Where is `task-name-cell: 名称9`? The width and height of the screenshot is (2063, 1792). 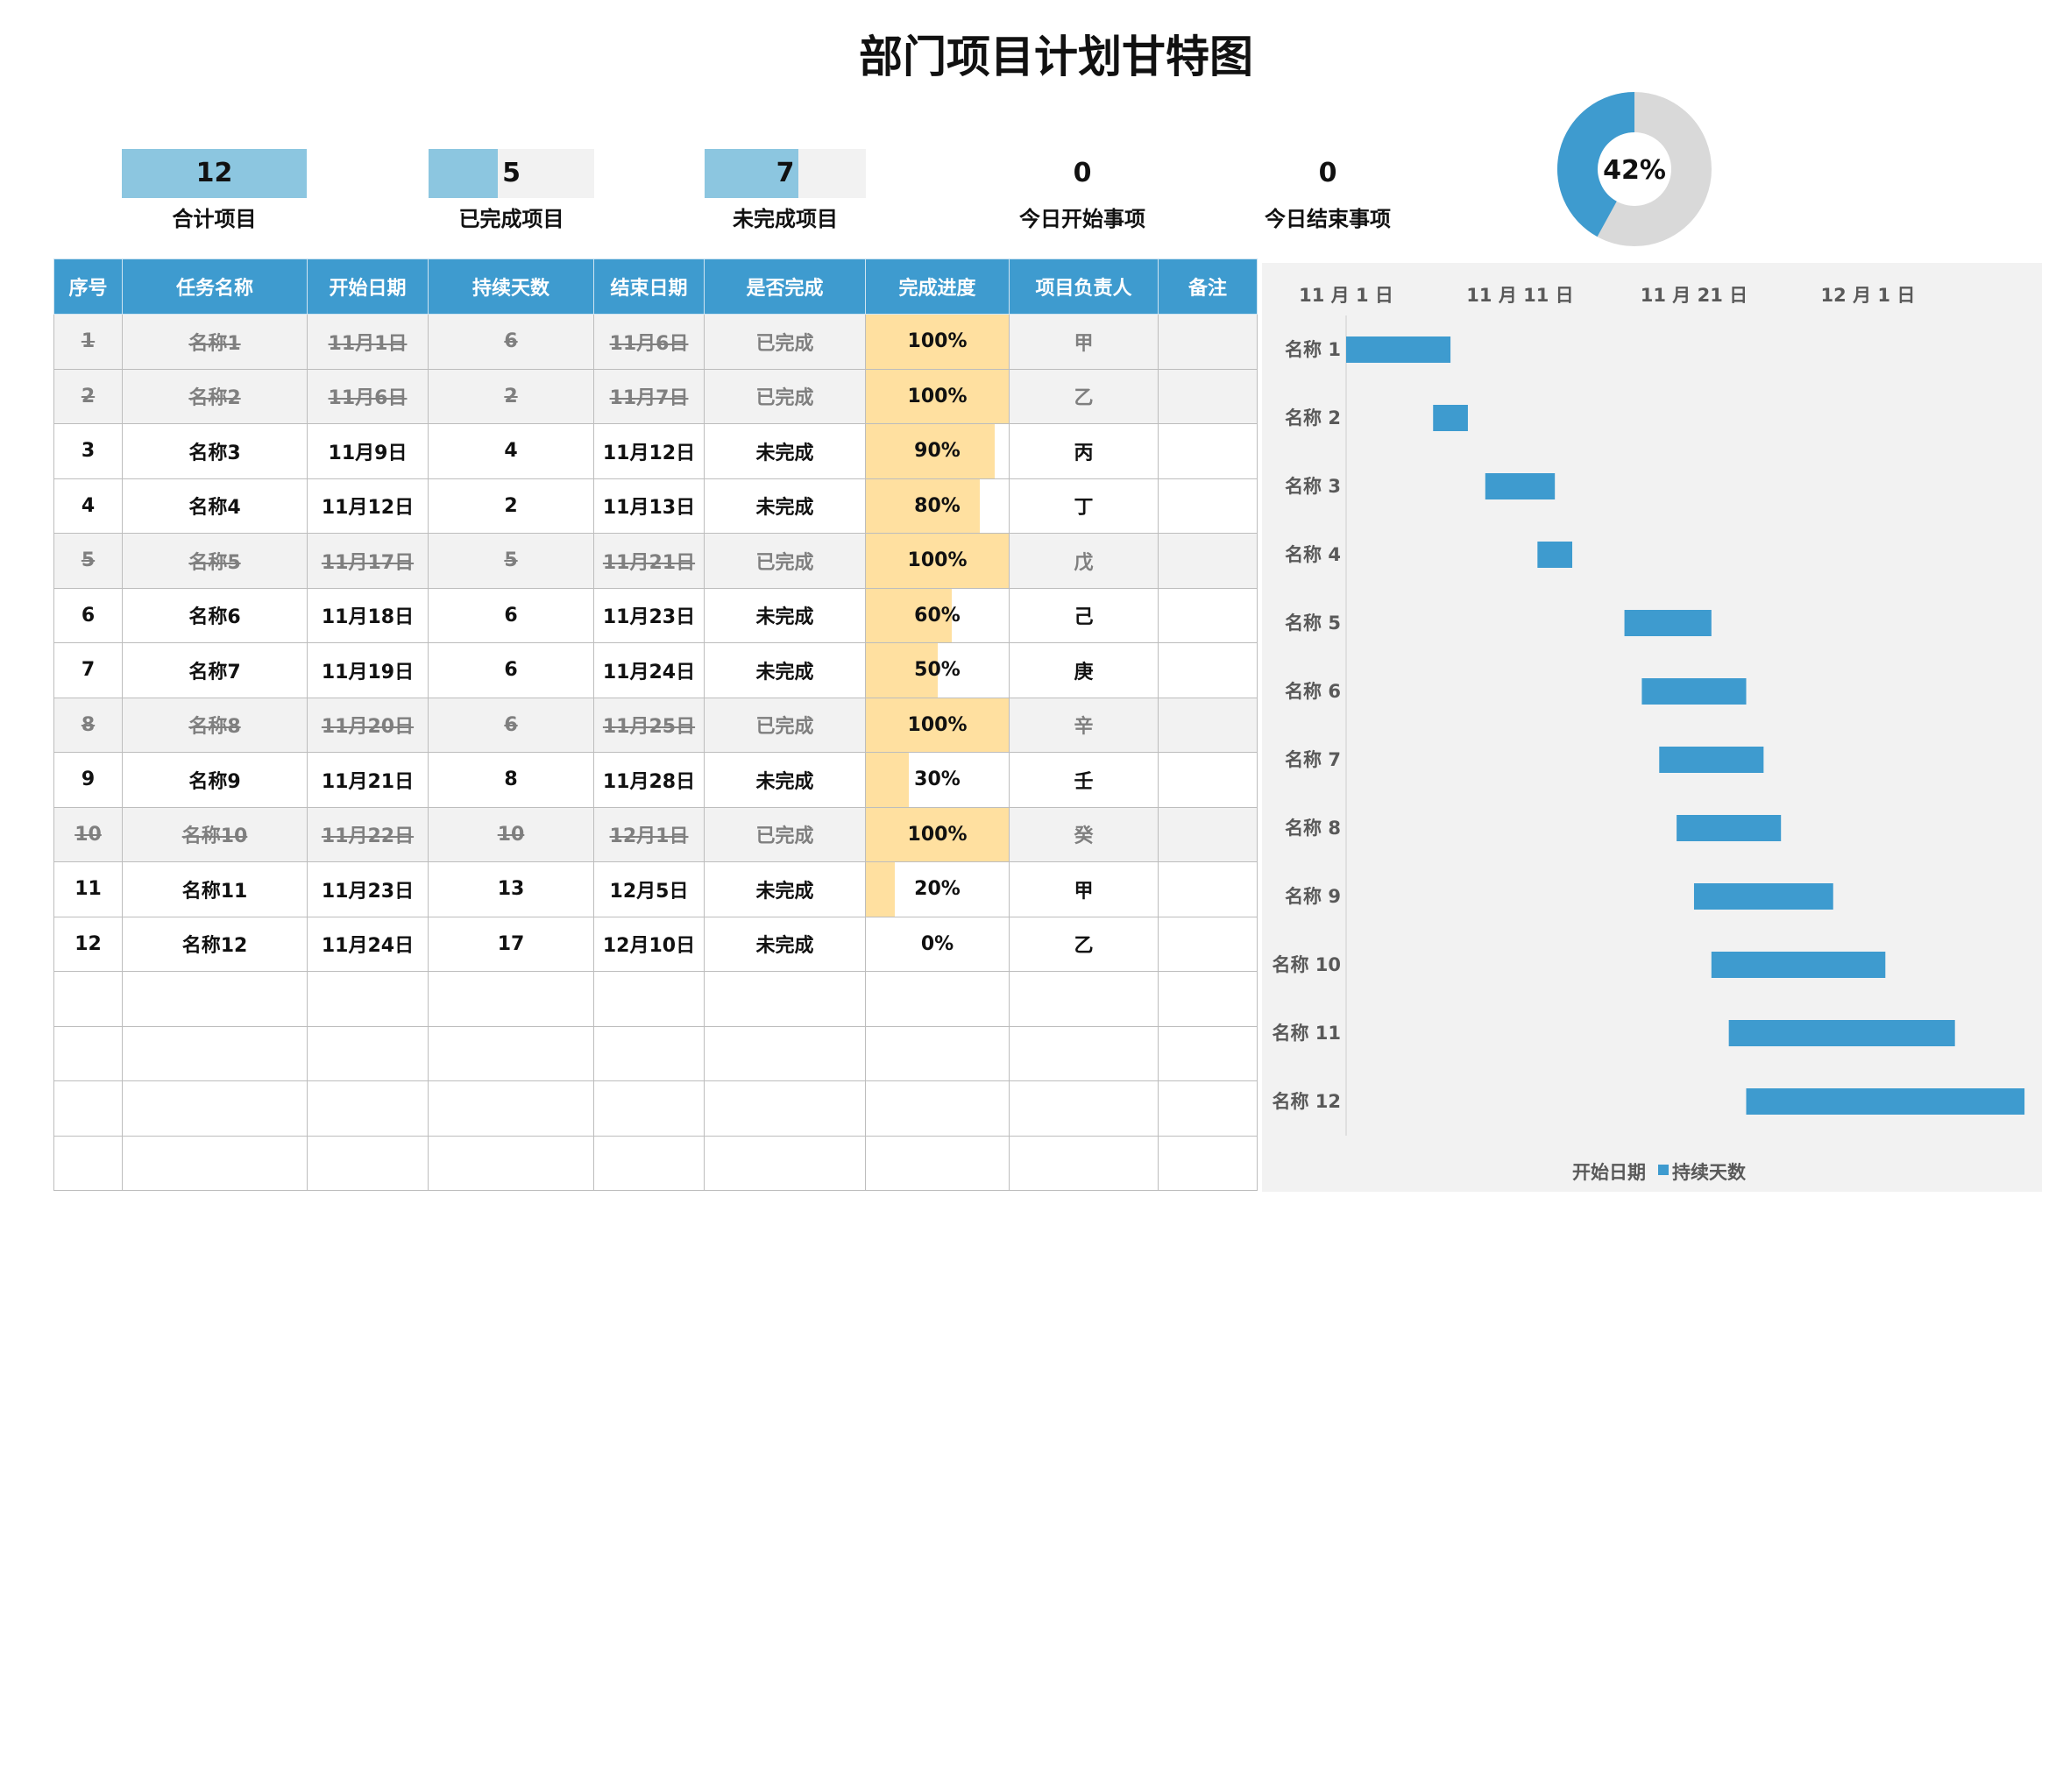 task-name-cell: 名称9 is located at coordinates (215, 780).